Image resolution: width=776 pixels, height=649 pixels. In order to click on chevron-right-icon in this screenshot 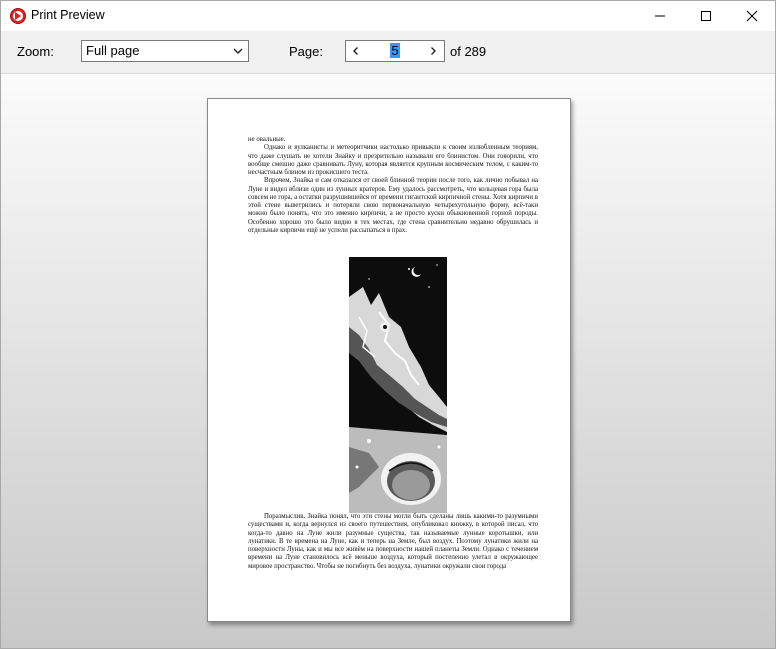, I will do `click(433, 51)`.